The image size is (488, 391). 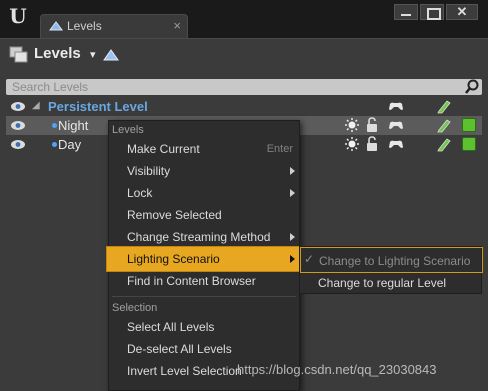 I want to click on unreal-logo-icon: U, so click(x=18, y=16).